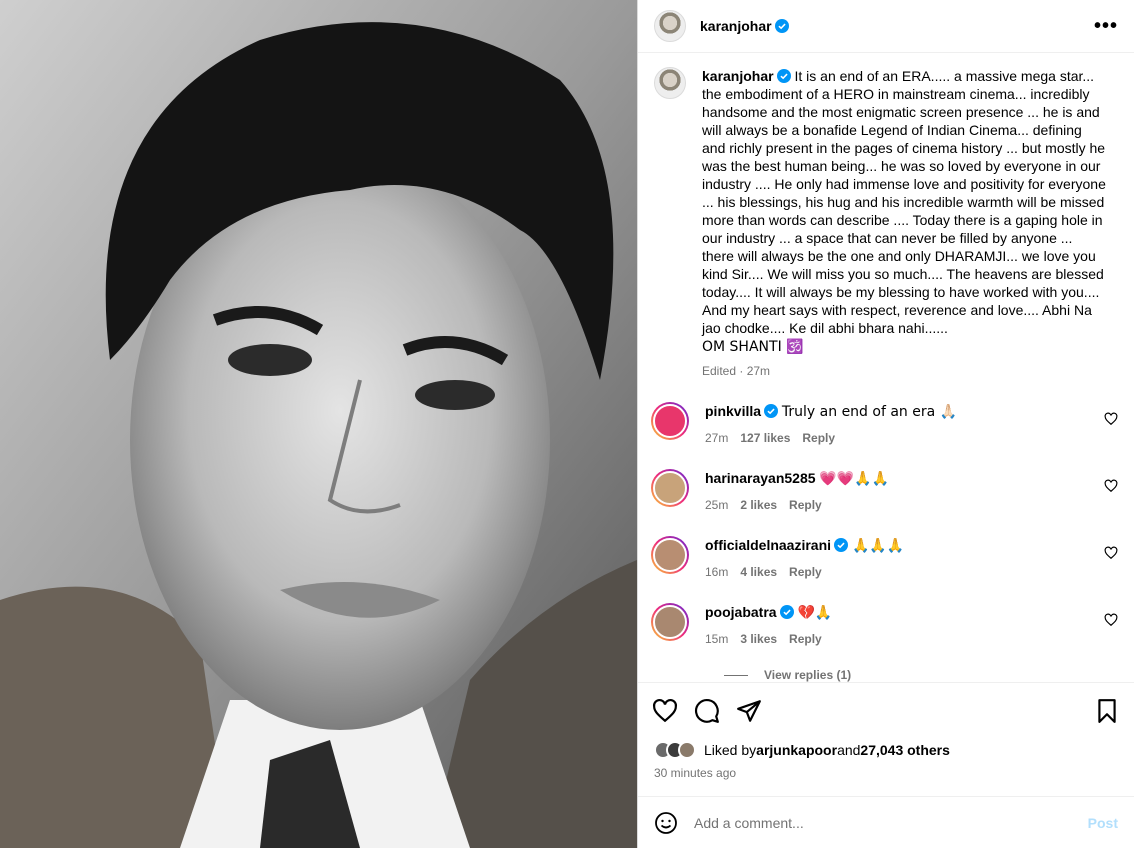 Image resolution: width=1134 pixels, height=848 pixels. Describe the element at coordinates (768, 545) in the screenshot. I see `comment-username: officialdelnaazirani` at that location.